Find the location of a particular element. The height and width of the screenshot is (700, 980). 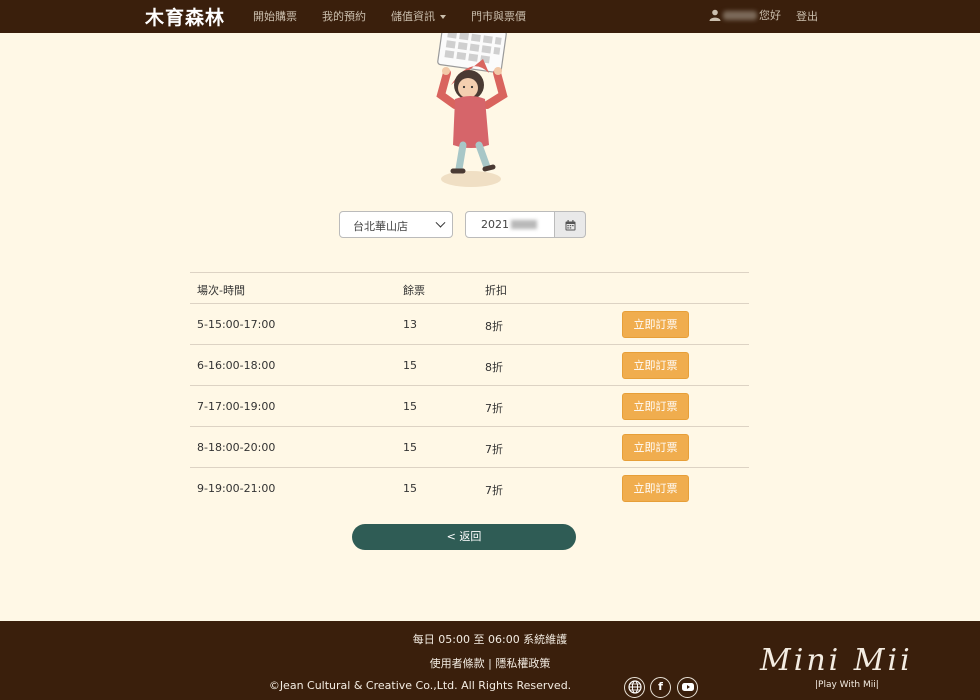

header-discount: 折扣 is located at coordinates (496, 290).